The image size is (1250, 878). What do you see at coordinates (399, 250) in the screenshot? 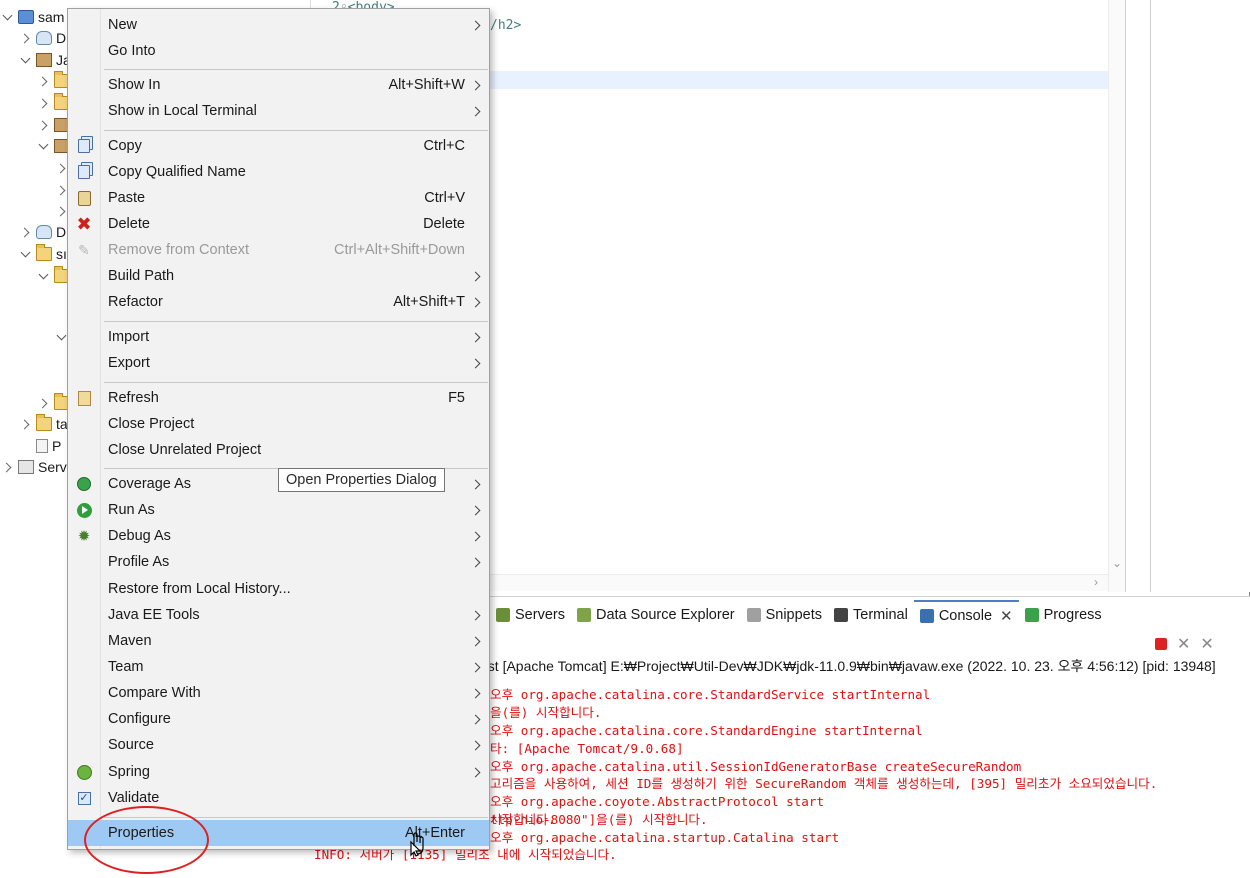
I see `menu-item-shortcut: Ctrl+Alt+Shift+Down` at bounding box center [399, 250].